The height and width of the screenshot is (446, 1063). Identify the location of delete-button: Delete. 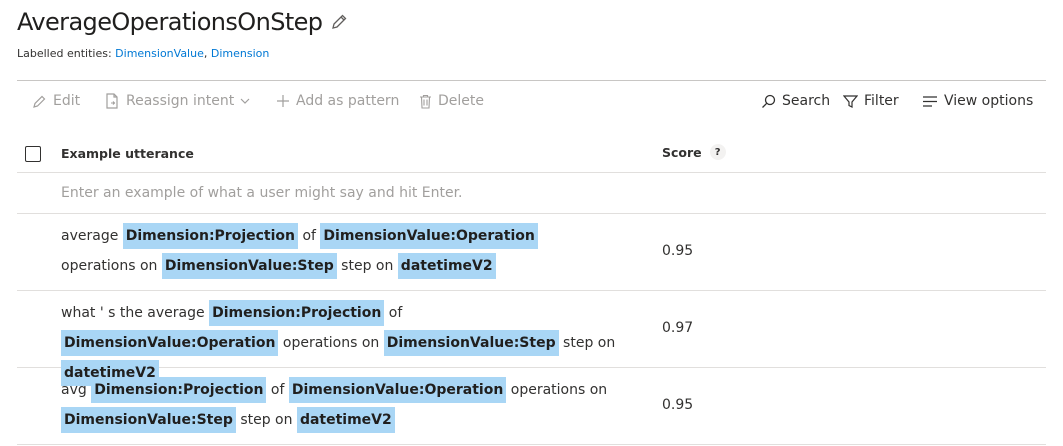
(451, 101).